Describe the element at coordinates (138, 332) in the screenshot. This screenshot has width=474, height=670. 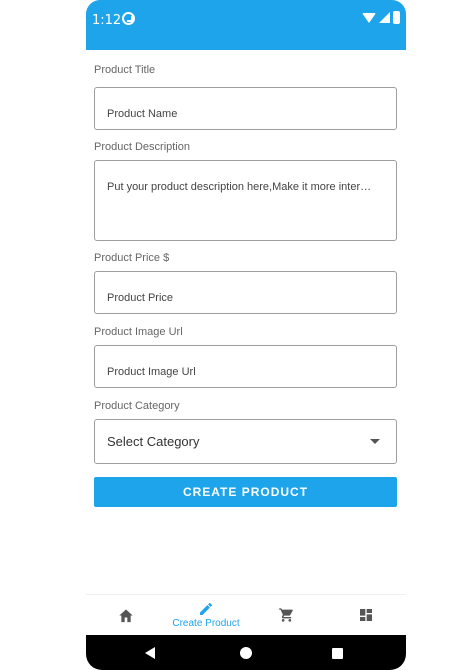
I see `product-image-label: Product Image Url` at that location.